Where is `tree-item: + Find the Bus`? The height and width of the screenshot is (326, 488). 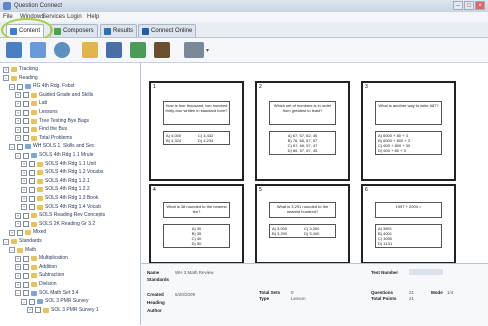
tree-item: + Find the Bus is located at coordinates (41, 129).